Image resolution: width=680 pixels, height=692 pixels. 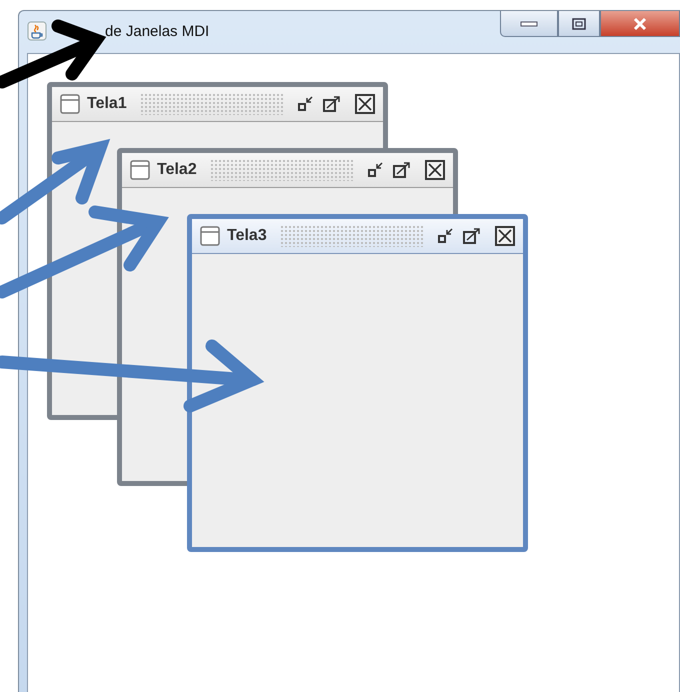 I want to click on frame-title: Tela2, so click(x=177, y=170).